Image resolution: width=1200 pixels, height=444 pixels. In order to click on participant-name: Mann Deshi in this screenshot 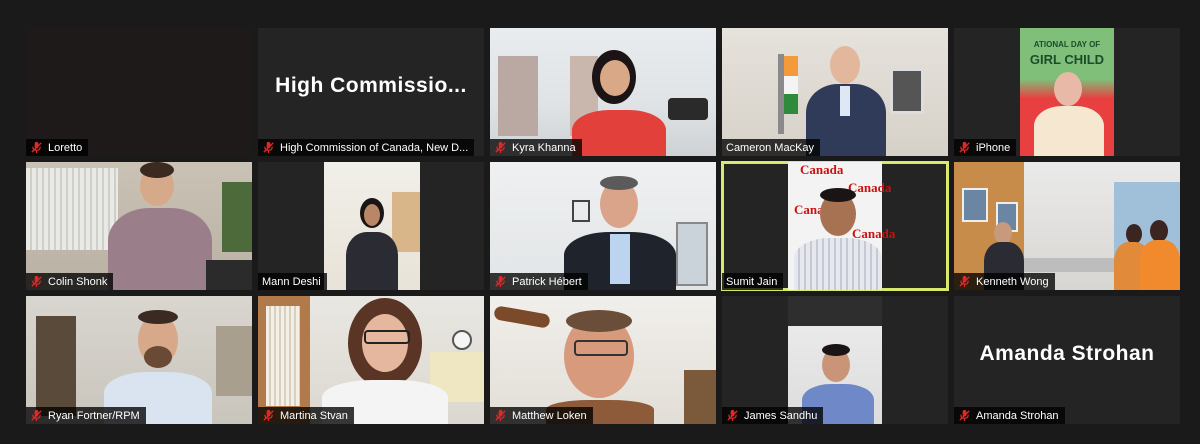, I will do `click(291, 281)`.